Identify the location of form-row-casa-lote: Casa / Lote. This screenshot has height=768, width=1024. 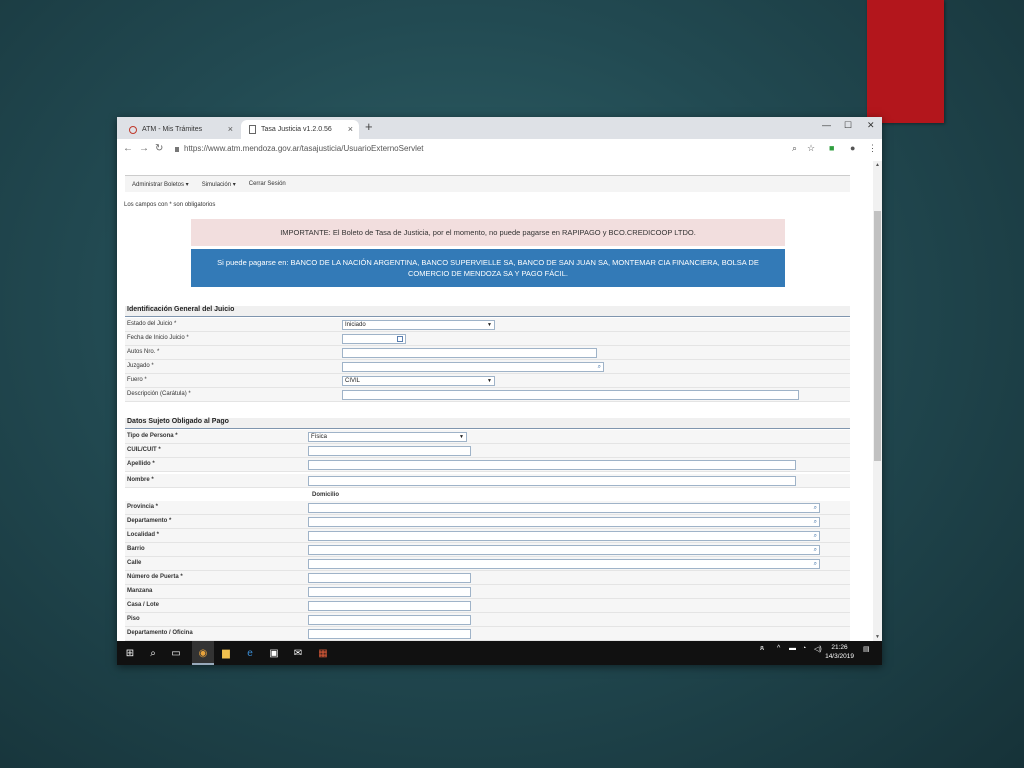
(487, 606).